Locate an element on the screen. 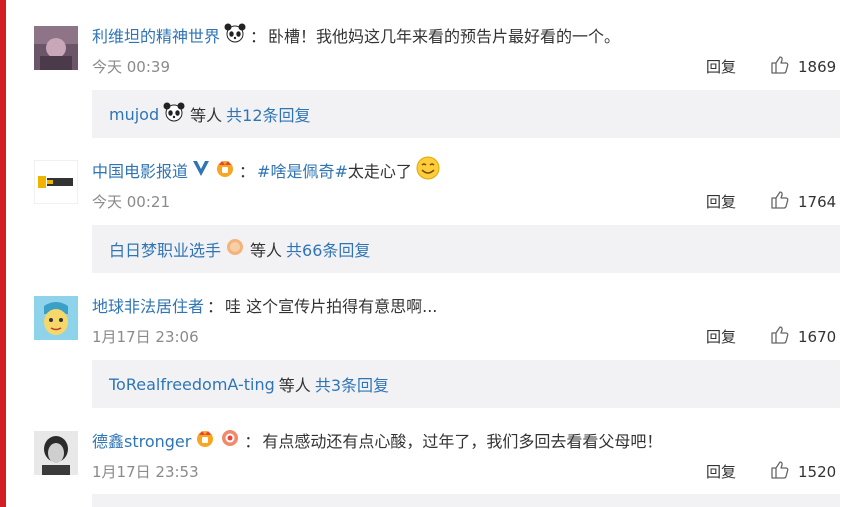  like-button: 1764 is located at coordinates (803, 202).